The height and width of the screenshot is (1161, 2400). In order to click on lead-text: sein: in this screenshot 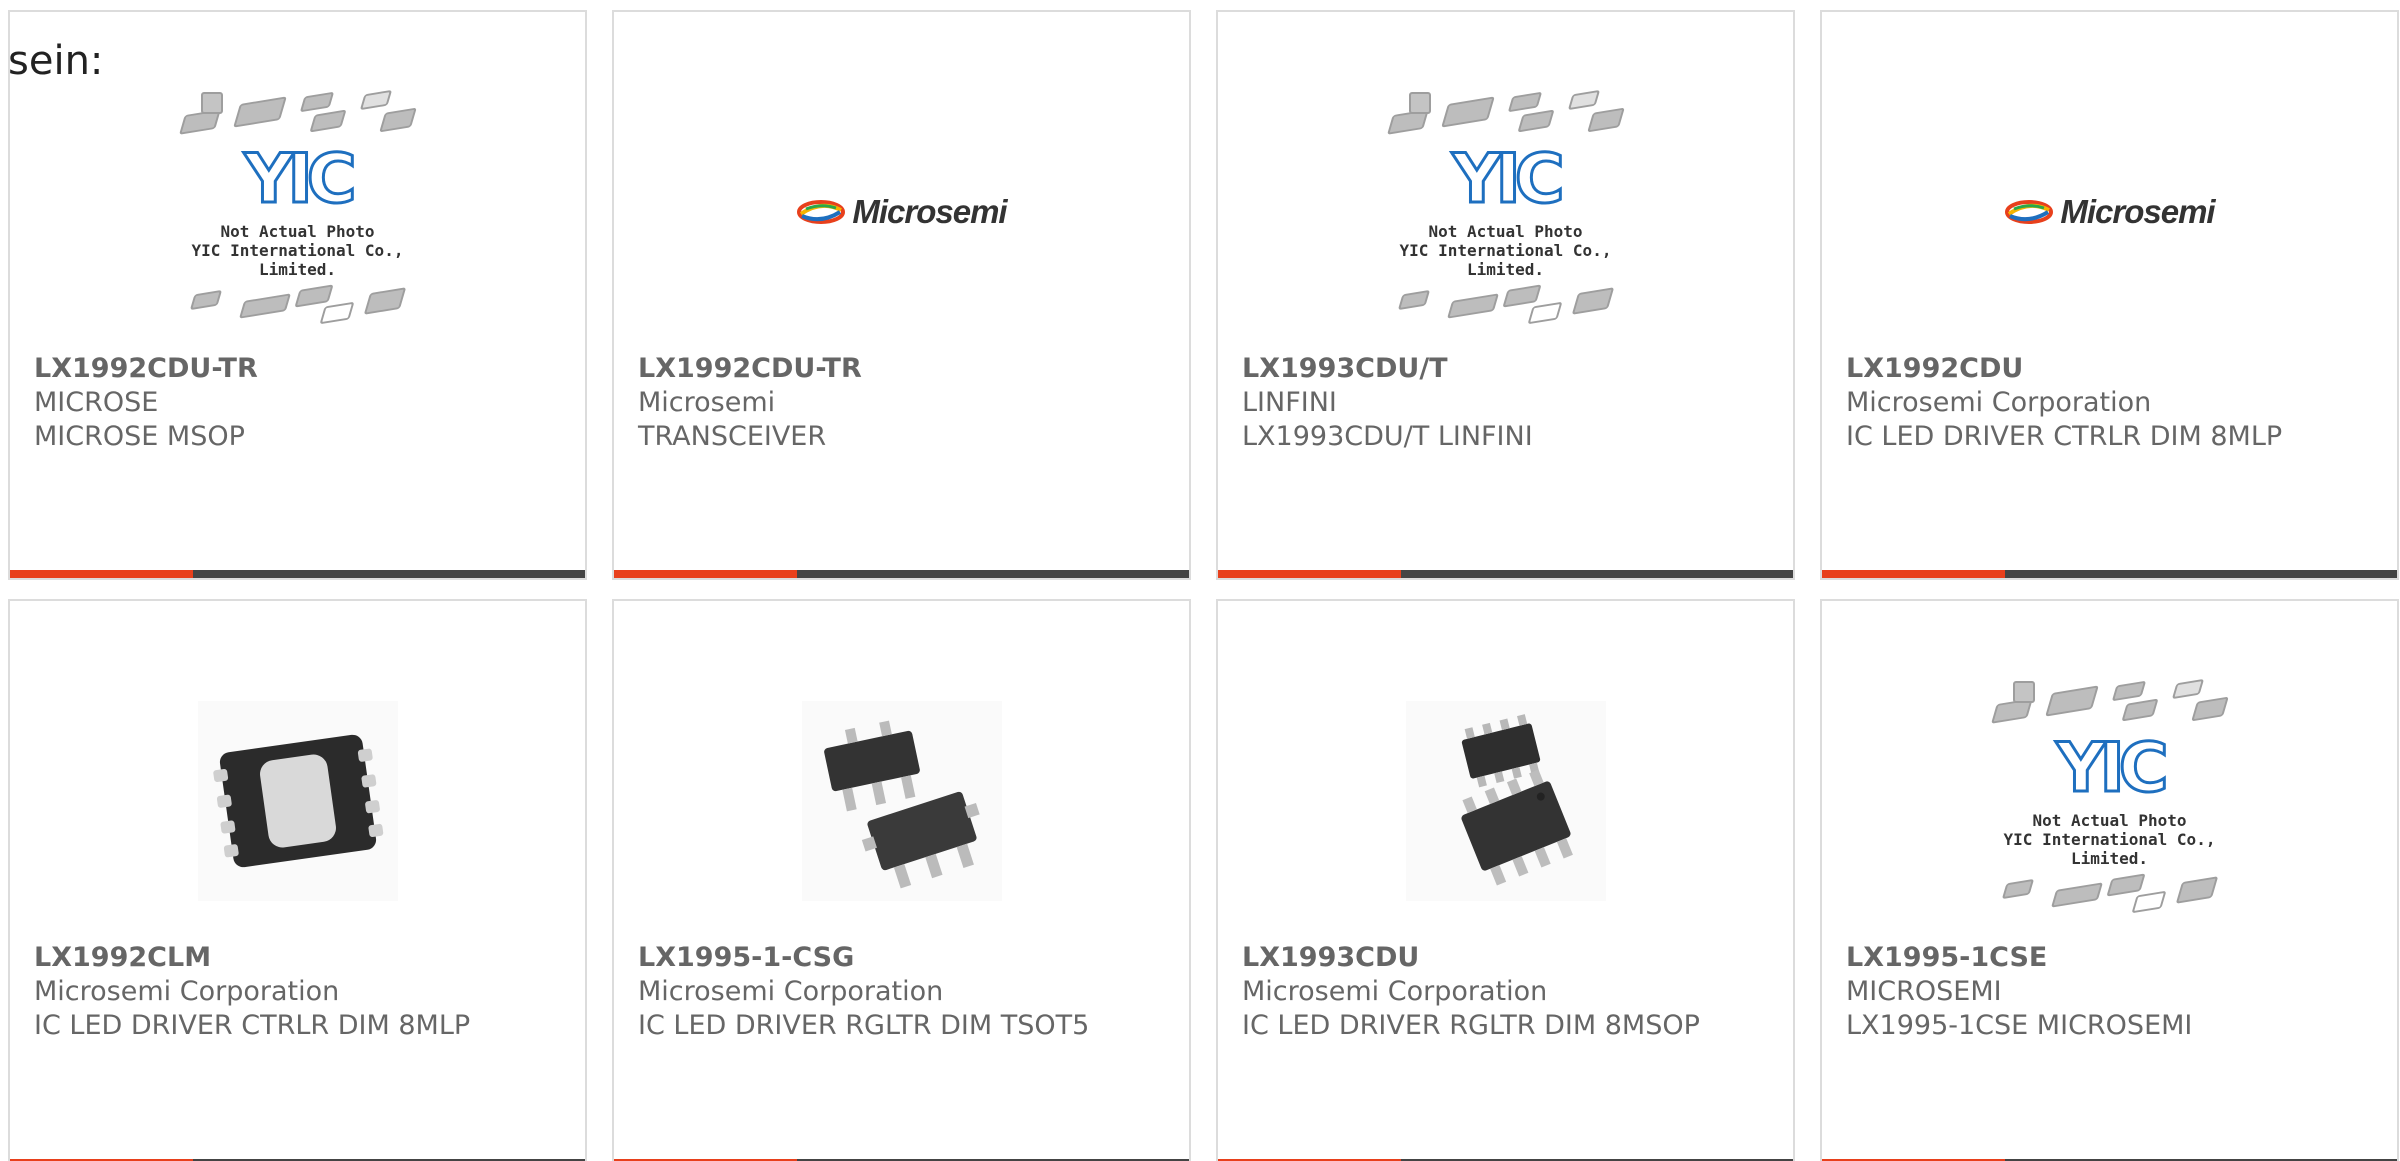, I will do `click(56, 61)`.